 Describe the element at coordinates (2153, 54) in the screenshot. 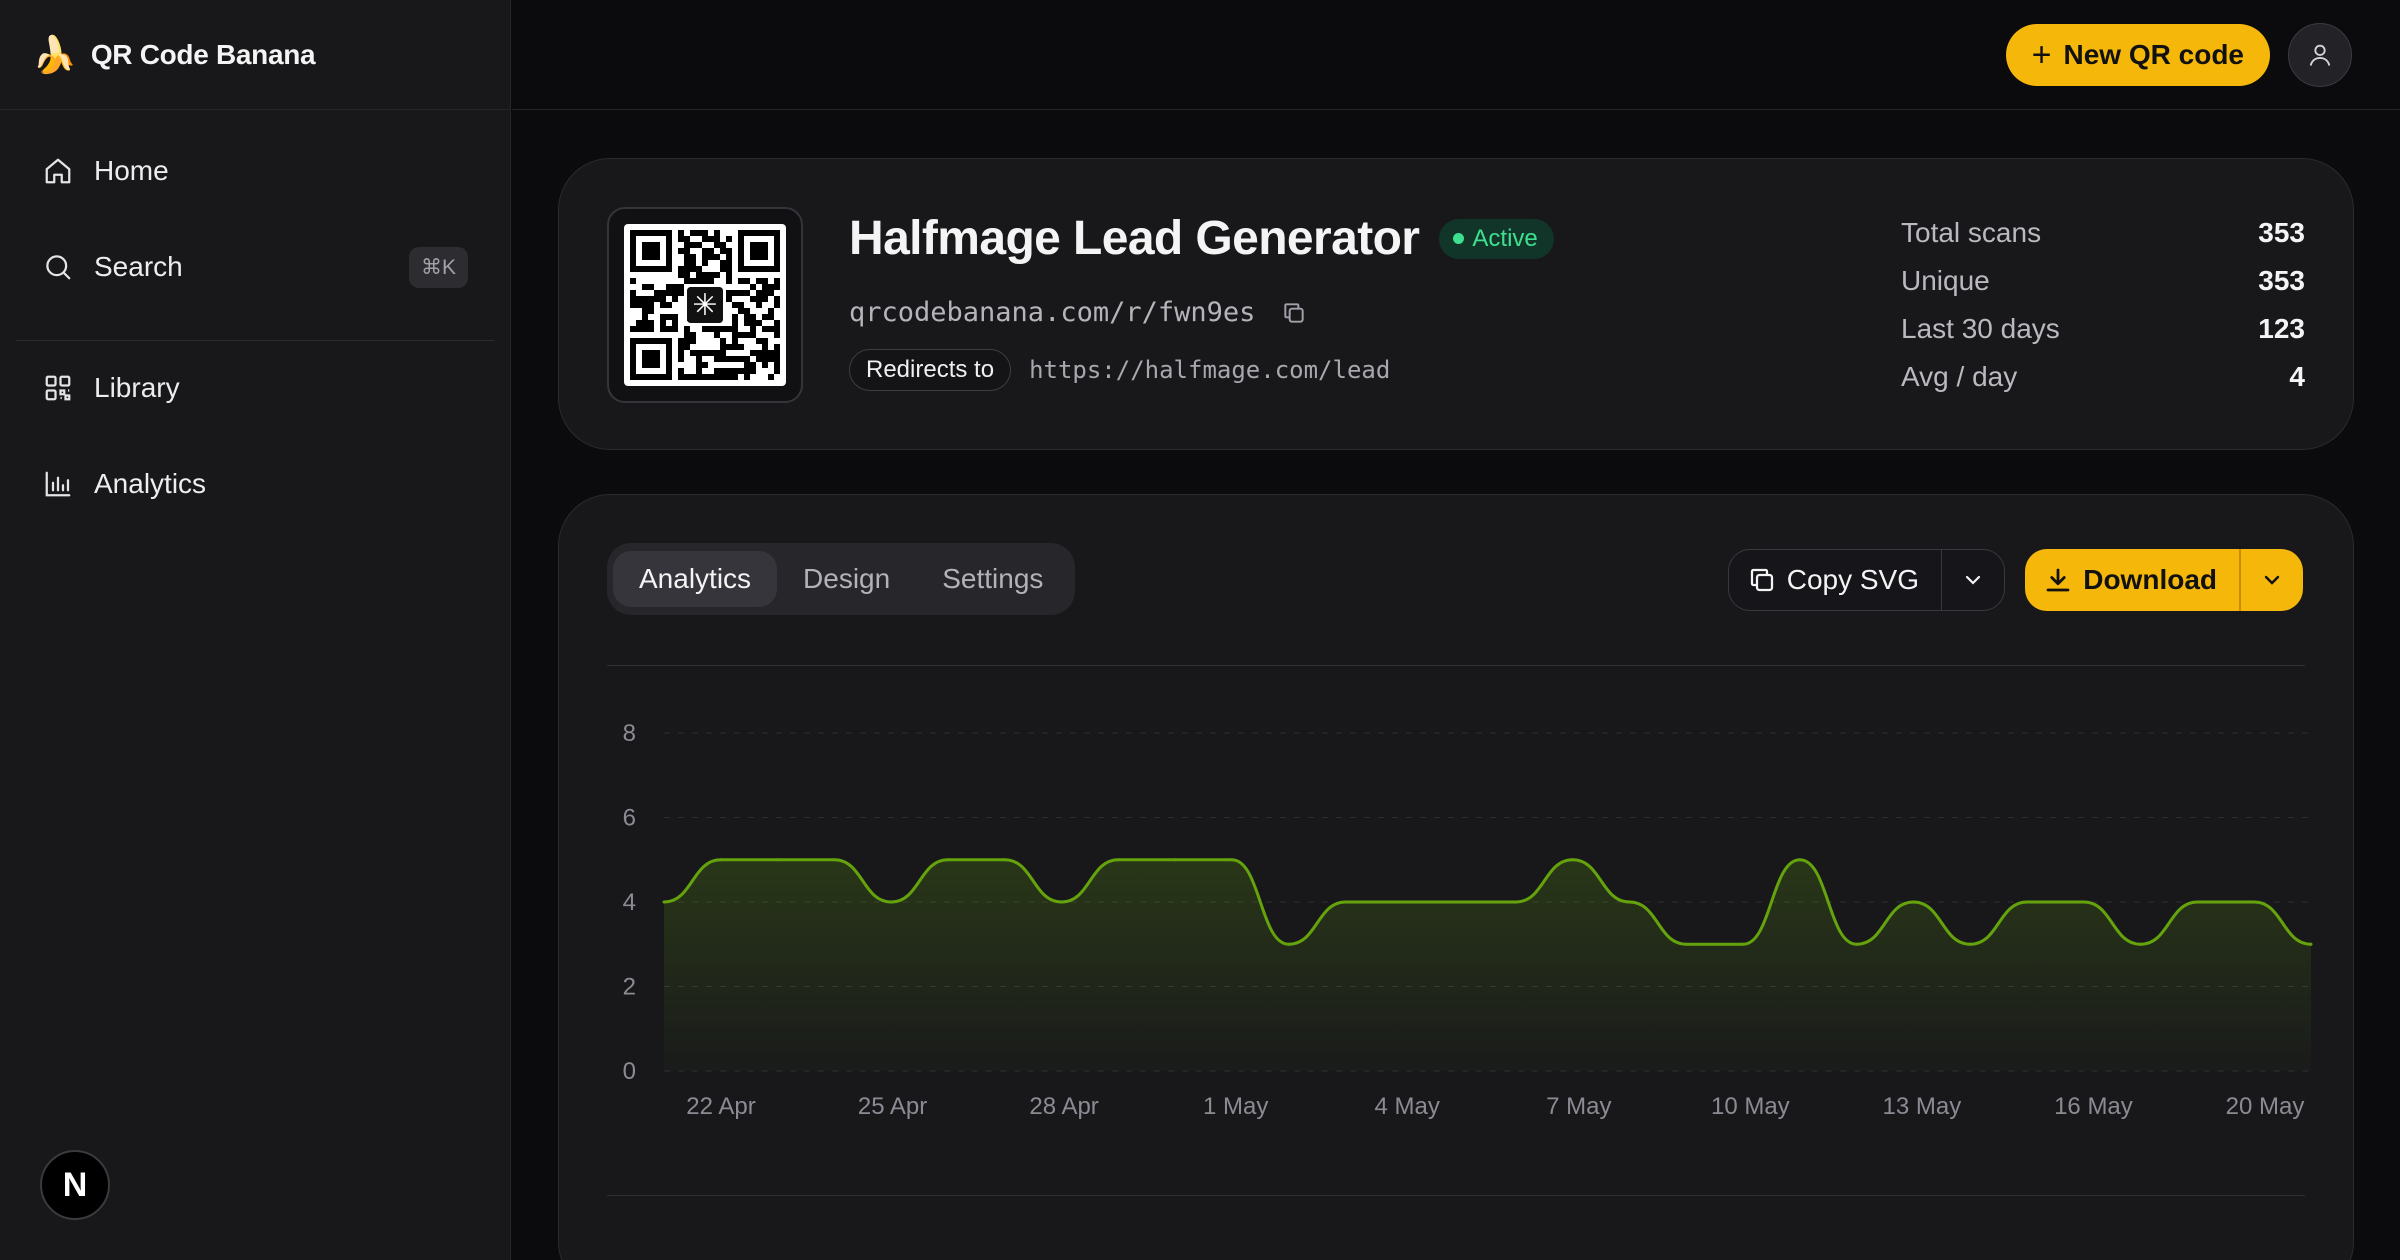

I see `new-qr-code-label: New QR code` at that location.